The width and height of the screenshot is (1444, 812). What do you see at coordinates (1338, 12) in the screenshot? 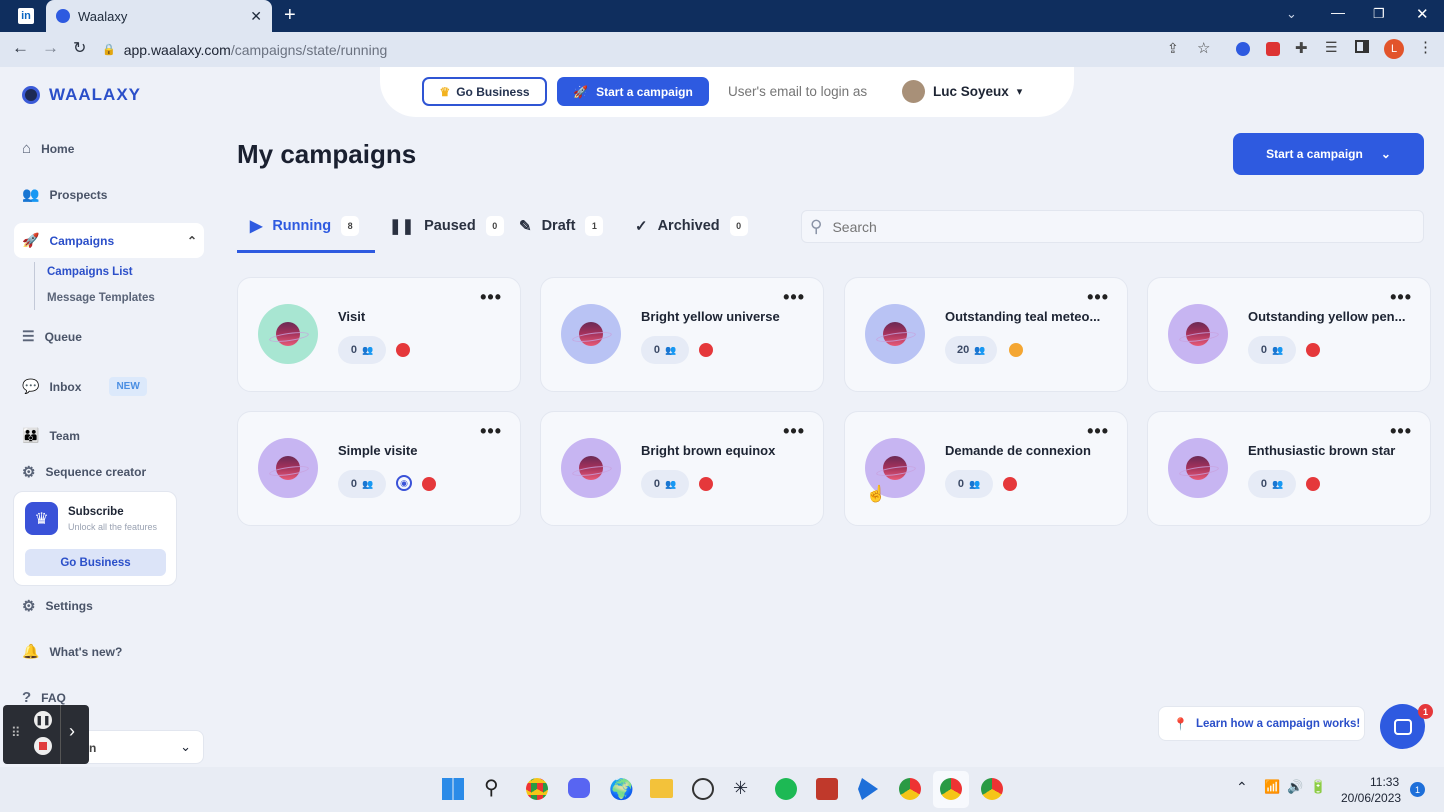
I see `minimize-icon: —` at bounding box center [1338, 12].